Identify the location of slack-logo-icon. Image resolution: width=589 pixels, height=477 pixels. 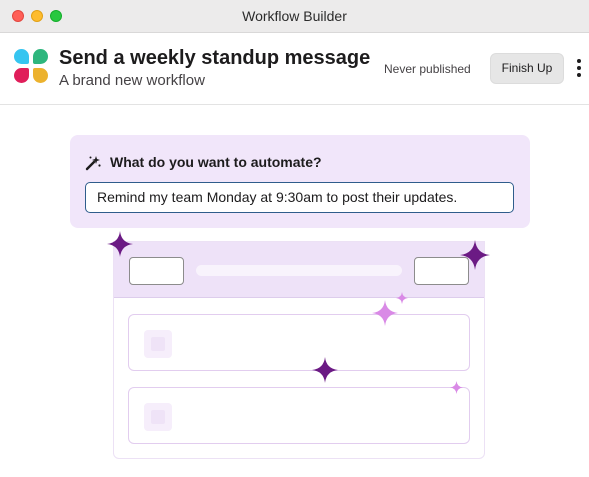
(32, 67).